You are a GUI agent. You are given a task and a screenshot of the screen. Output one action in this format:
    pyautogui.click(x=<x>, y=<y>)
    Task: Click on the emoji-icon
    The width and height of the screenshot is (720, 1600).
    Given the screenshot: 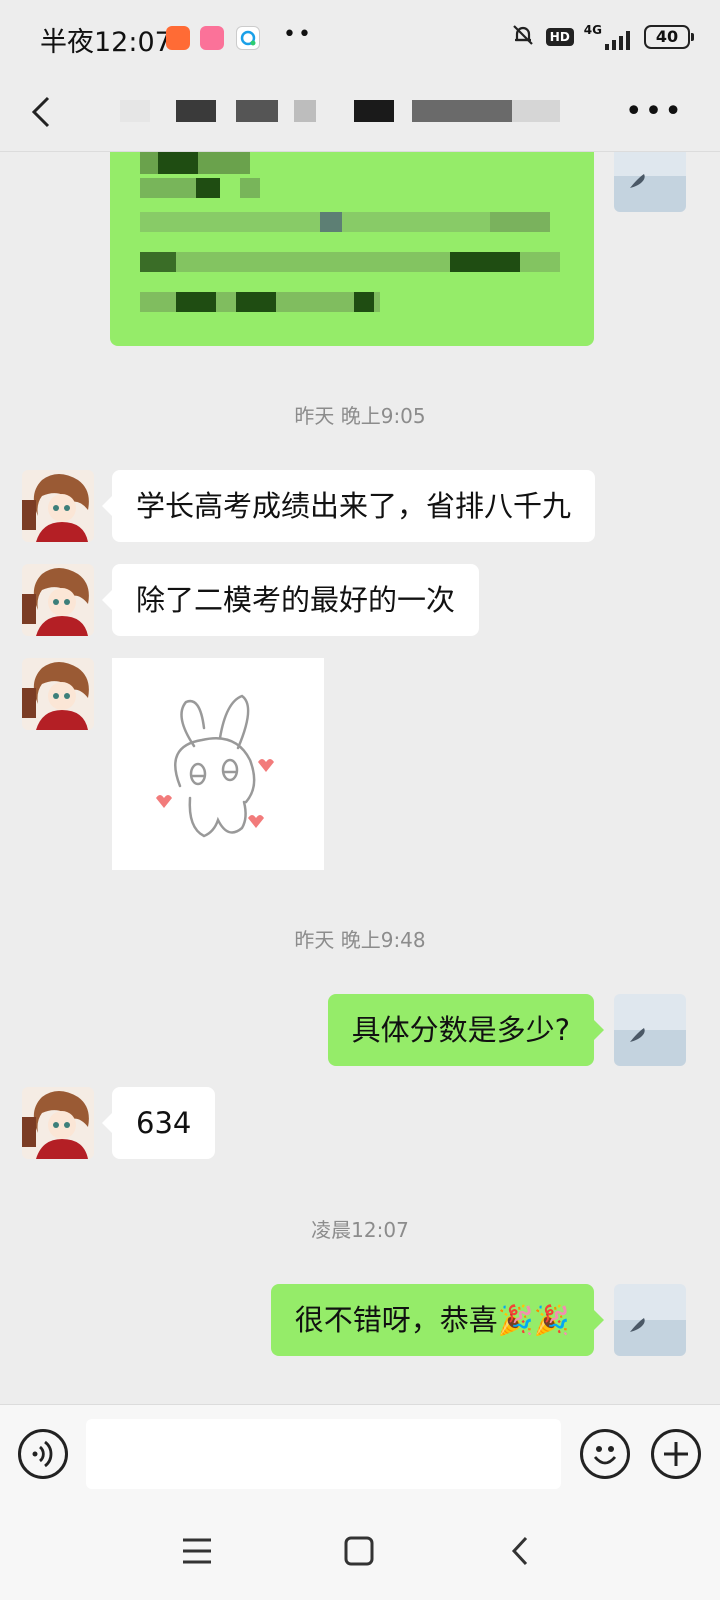 What is the action you would take?
    pyautogui.click(x=605, y=1455)
    